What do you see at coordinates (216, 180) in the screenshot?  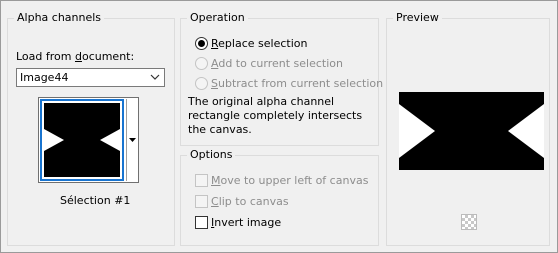 I see `move-mnemonic: M` at bounding box center [216, 180].